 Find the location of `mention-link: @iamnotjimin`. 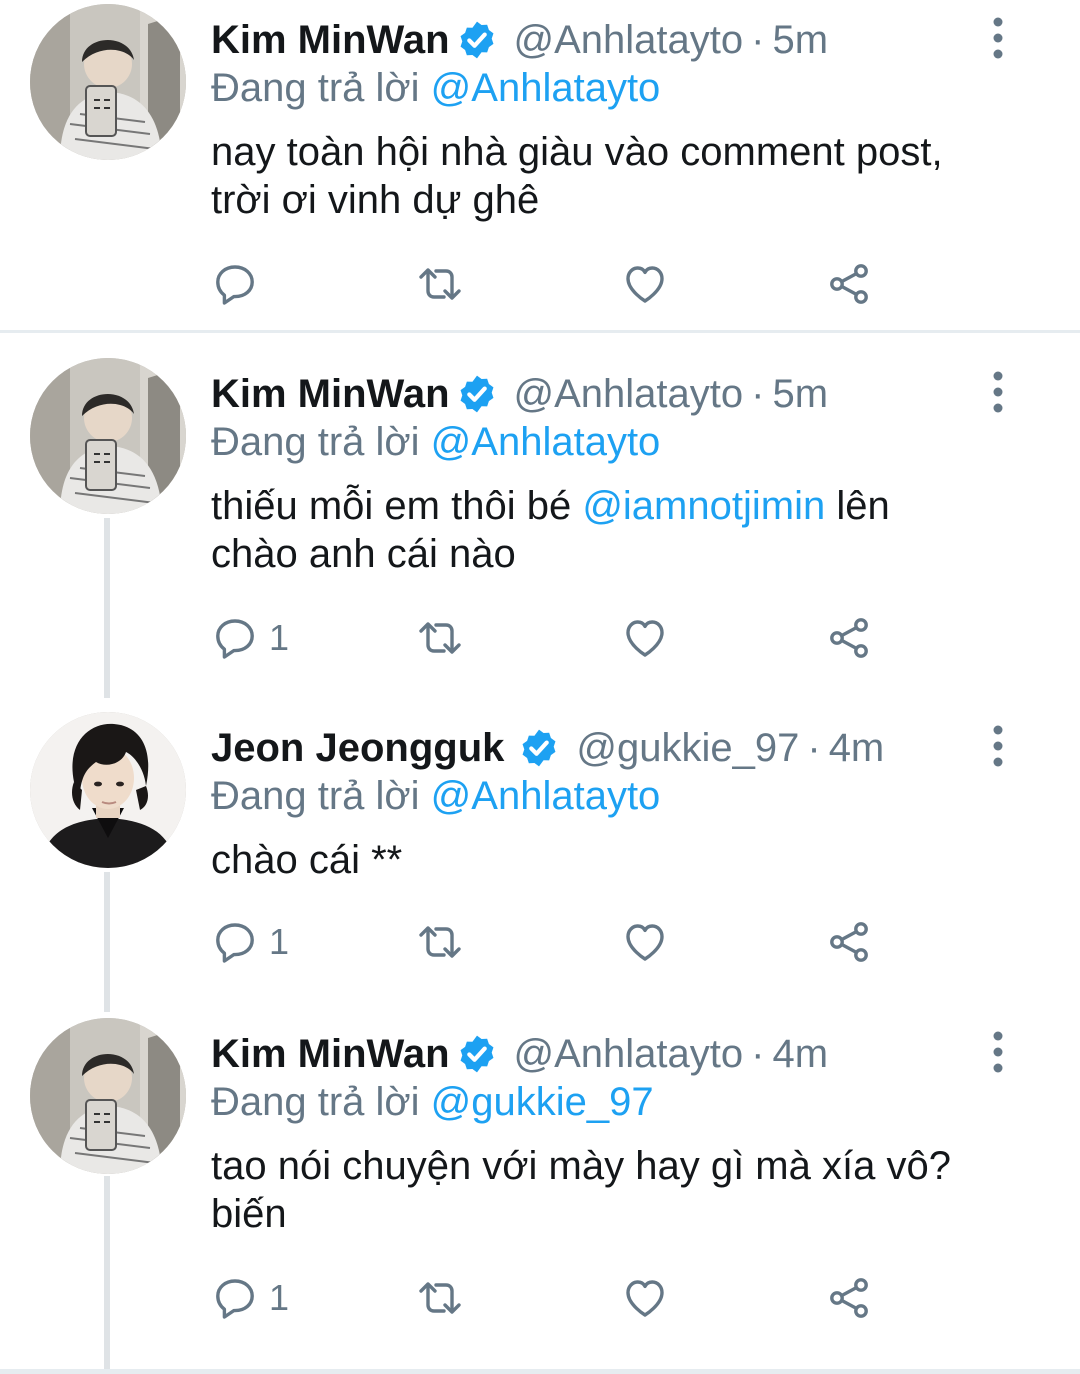

mention-link: @iamnotjimin is located at coordinates (703, 506).